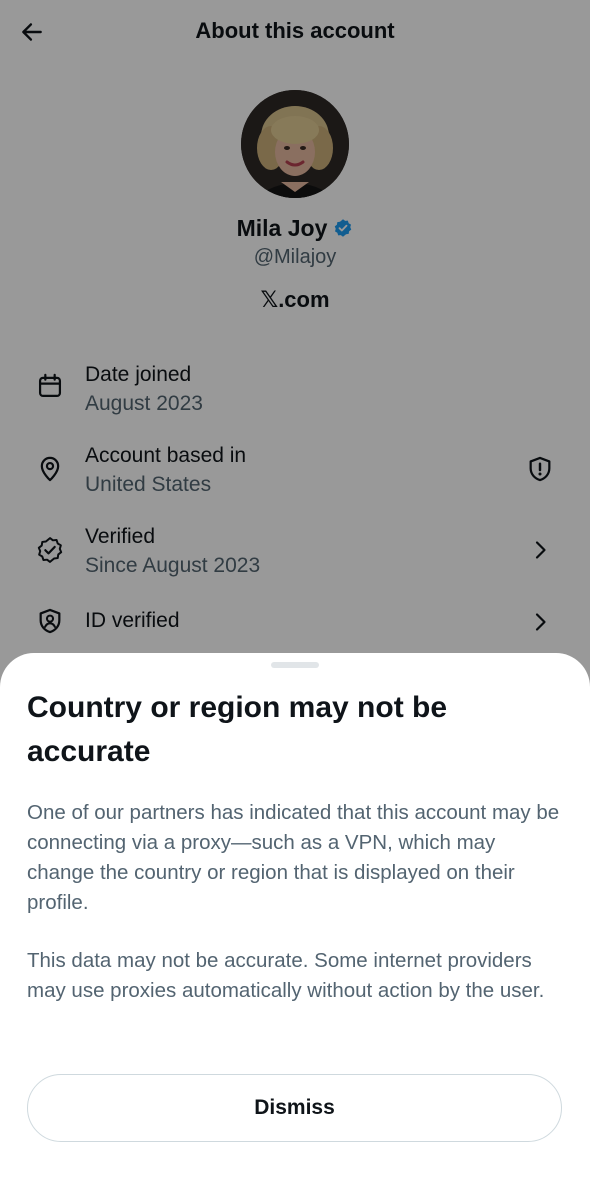  Describe the element at coordinates (295, 665) in the screenshot. I see `sheet-grabber` at that location.